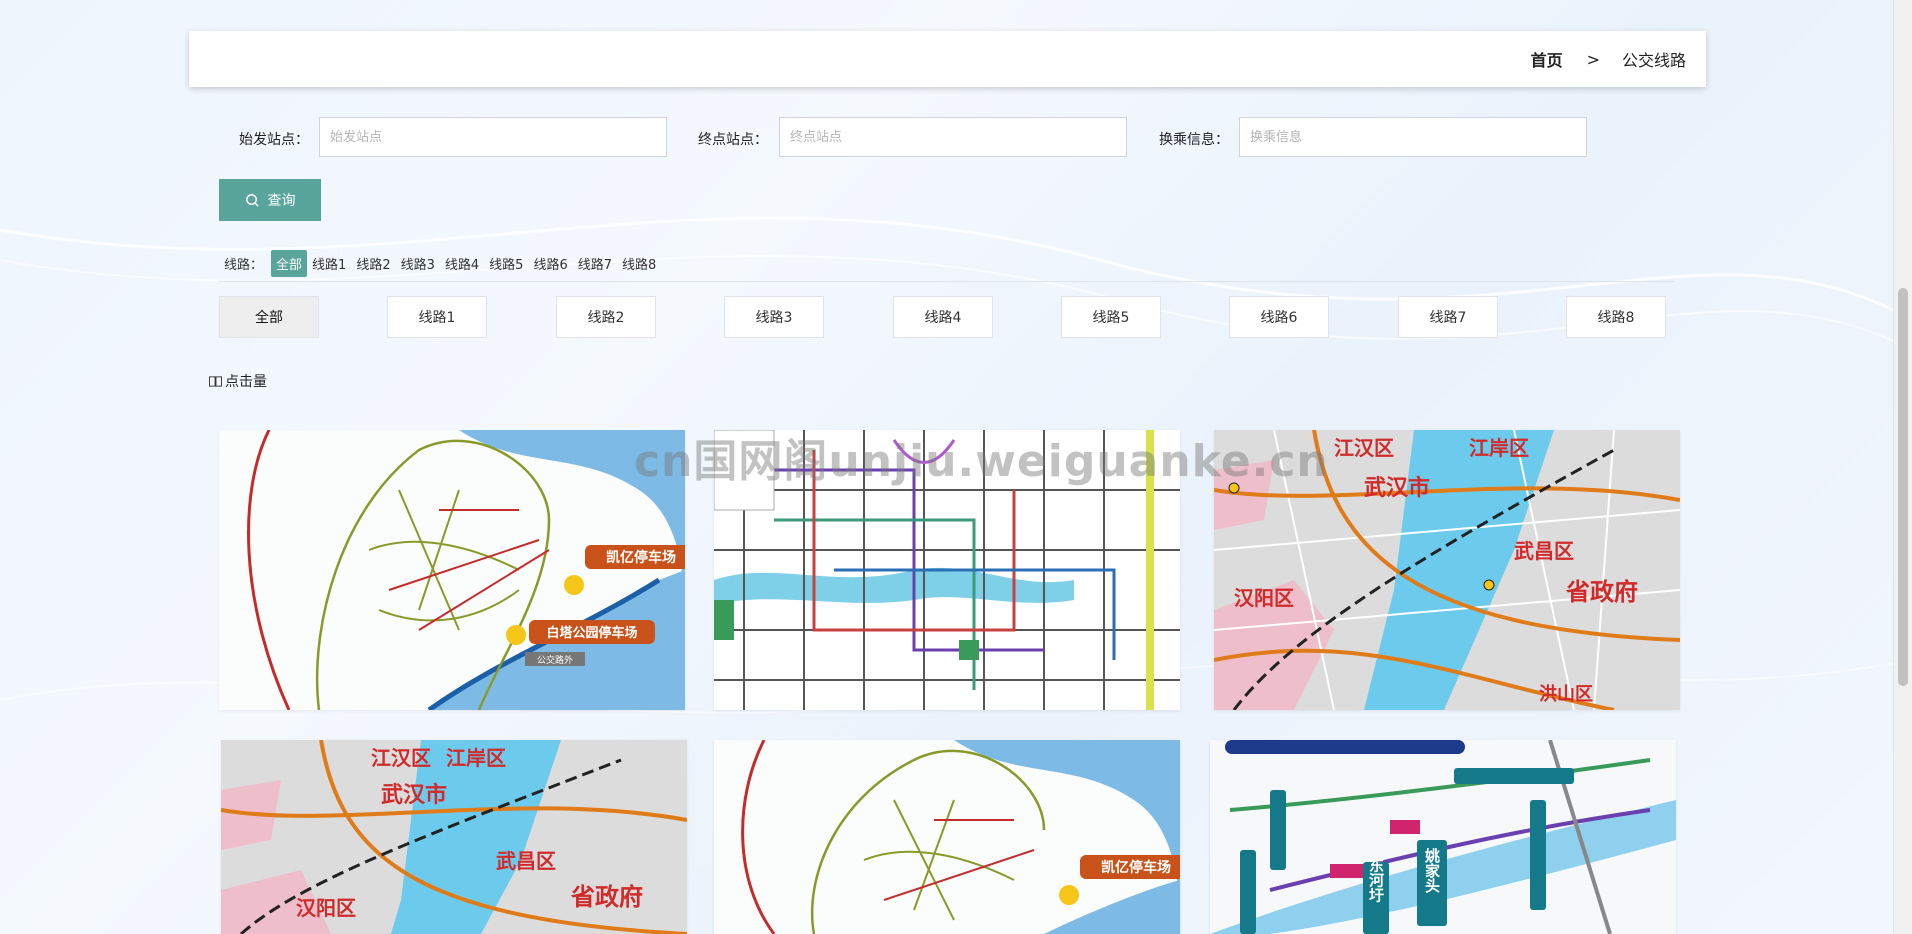 This screenshot has width=1912, height=934. What do you see at coordinates (493, 137) in the screenshot?
I see `start-station-input` at bounding box center [493, 137].